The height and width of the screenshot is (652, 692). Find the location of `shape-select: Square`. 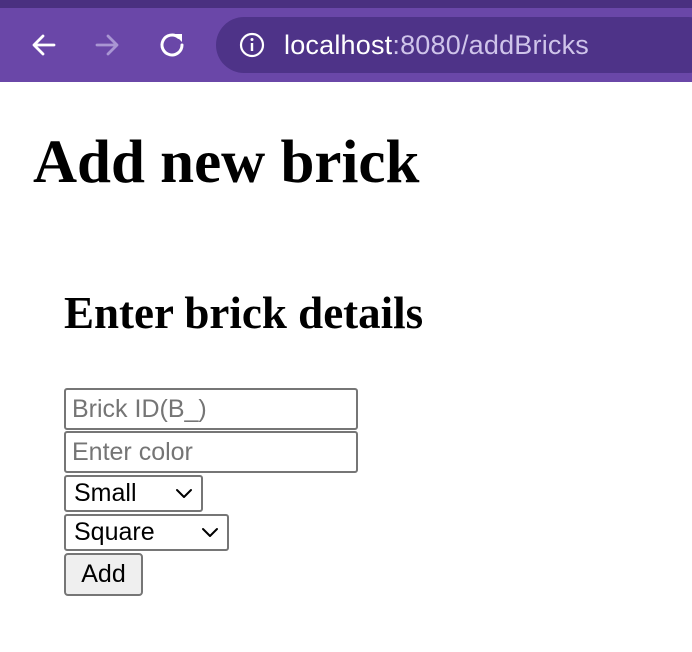

shape-select: Square is located at coordinates (146, 532).